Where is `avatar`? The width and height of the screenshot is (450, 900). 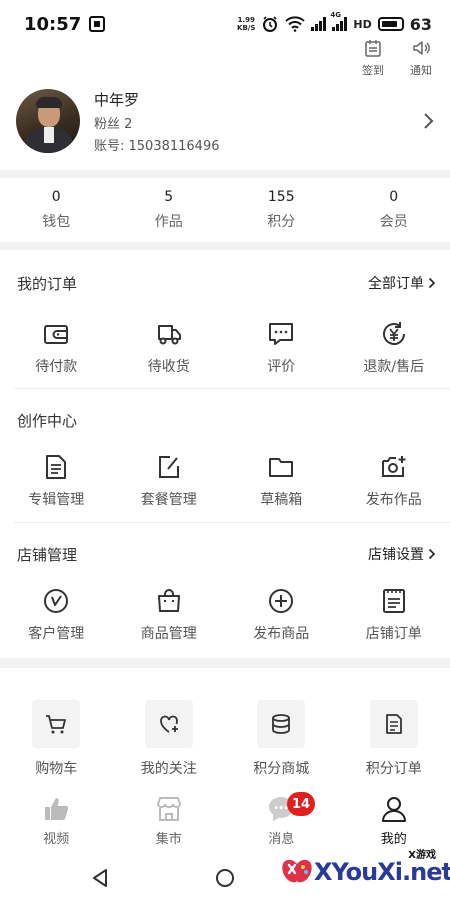
avatar is located at coordinates (48, 121).